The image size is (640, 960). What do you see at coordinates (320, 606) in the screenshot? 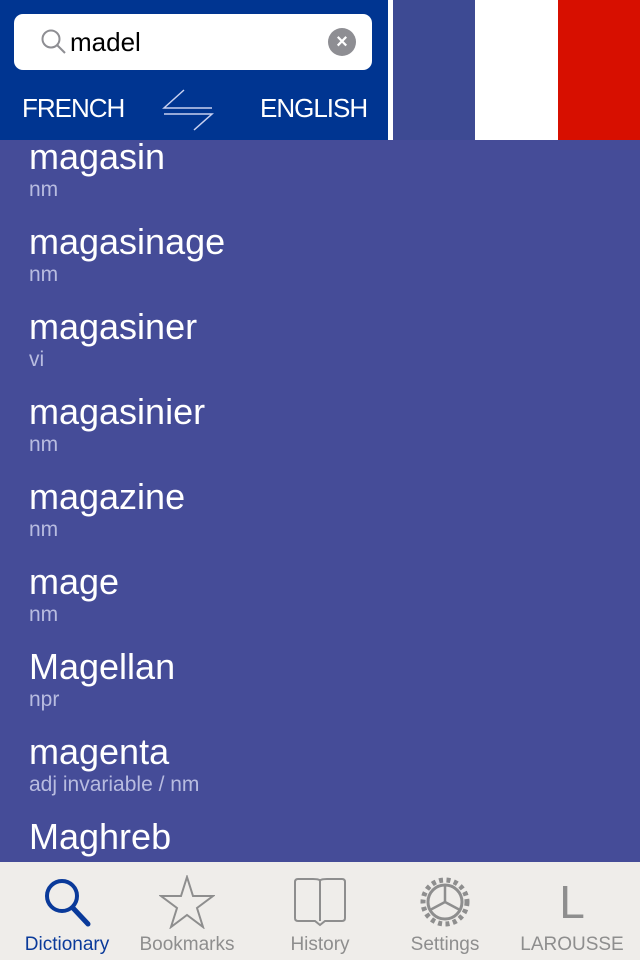
I see `list-item: mage nm` at bounding box center [320, 606].